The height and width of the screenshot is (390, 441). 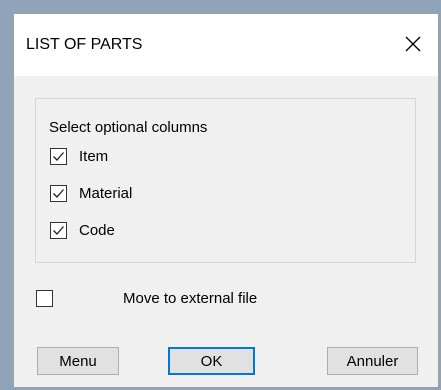 I want to click on dialog-title: LIST OF PARTS, so click(x=84, y=44).